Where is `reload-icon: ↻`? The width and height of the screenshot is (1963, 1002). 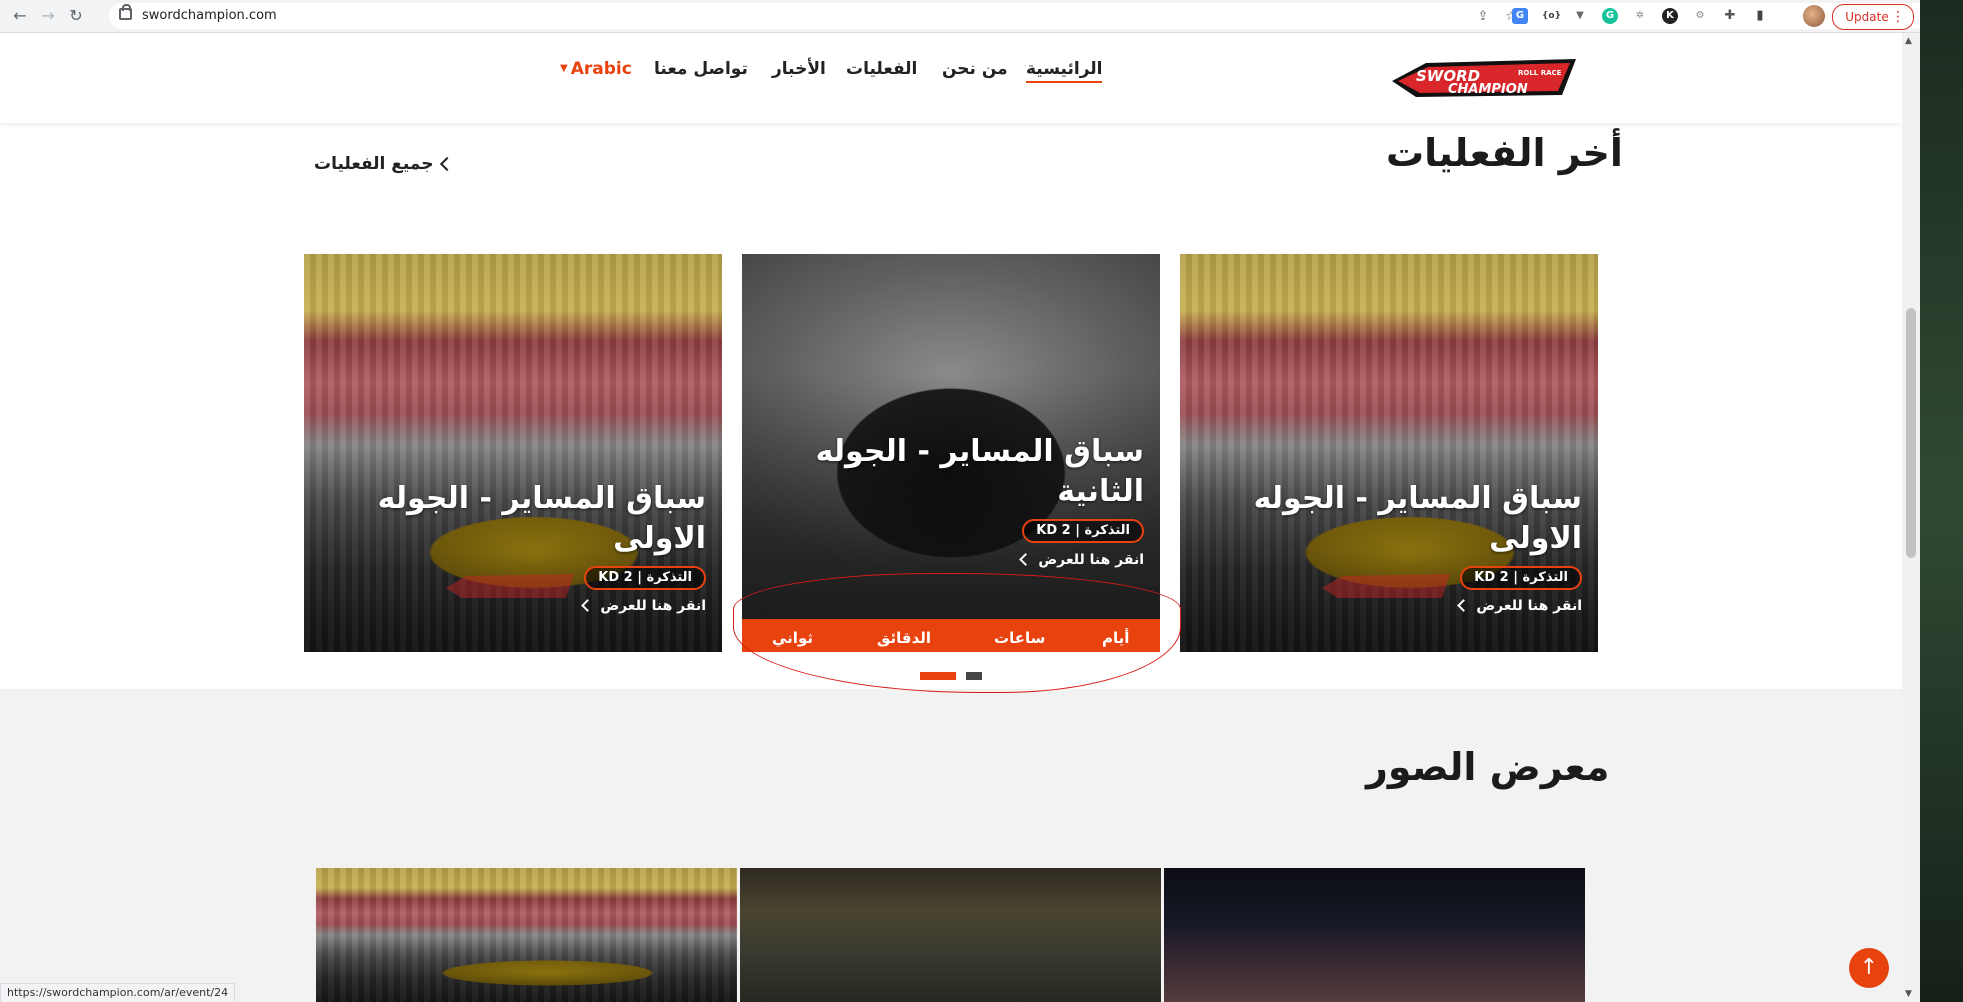
reload-icon: ↻ is located at coordinates (76, 16).